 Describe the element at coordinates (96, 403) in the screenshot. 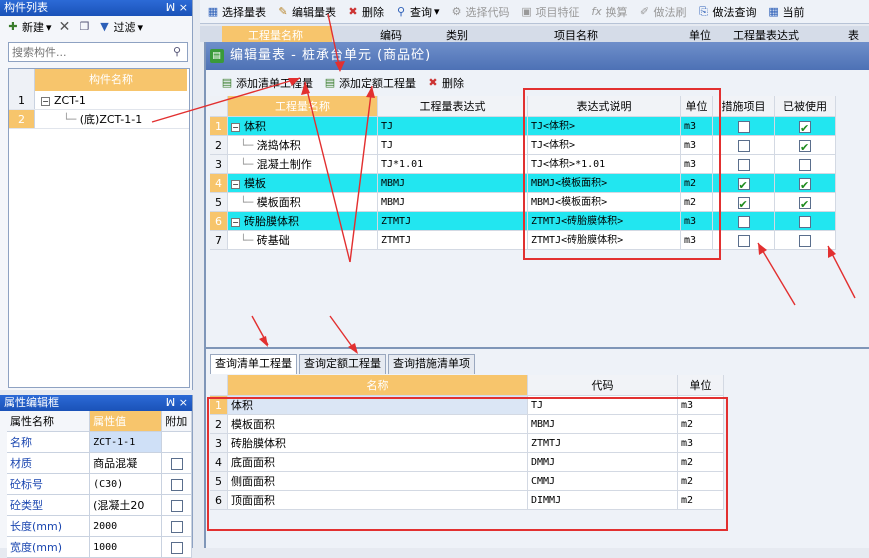

I see `property-panel-title: 属性编辑框 ꟽ ×` at that location.